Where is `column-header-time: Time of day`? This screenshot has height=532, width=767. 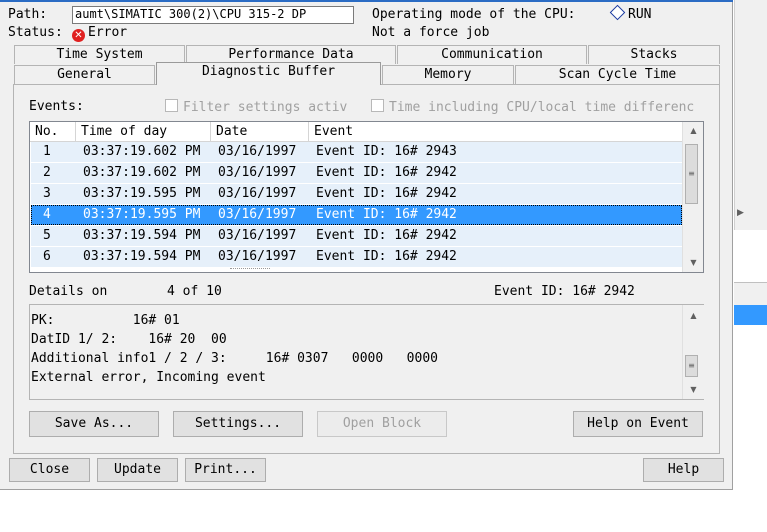
column-header-time: Time of day is located at coordinates (143, 131).